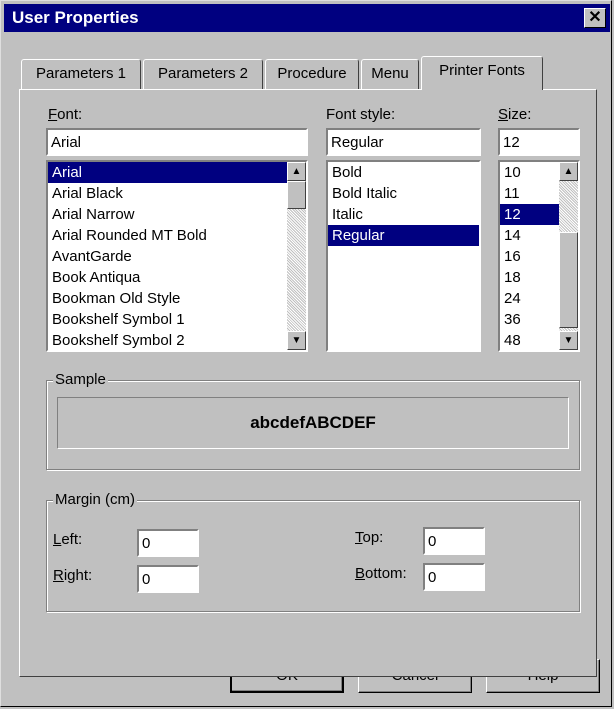 The image size is (614, 709). I want to click on size-scrollbar: ▲ ▼, so click(568, 256).